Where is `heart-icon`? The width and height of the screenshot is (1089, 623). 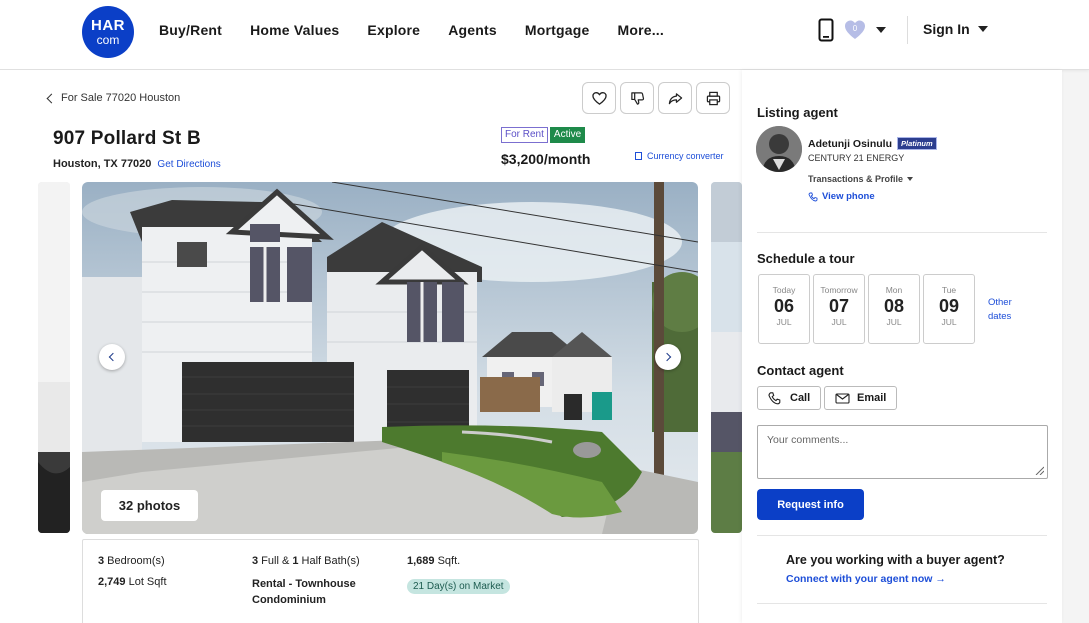 heart-icon is located at coordinates (599, 98).